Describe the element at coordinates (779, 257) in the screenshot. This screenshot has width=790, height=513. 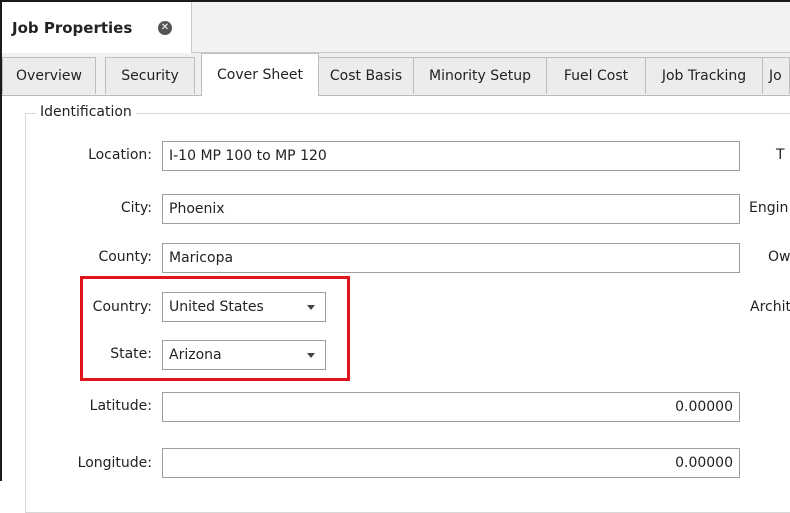
I see `right-label-ow: Ow` at that location.